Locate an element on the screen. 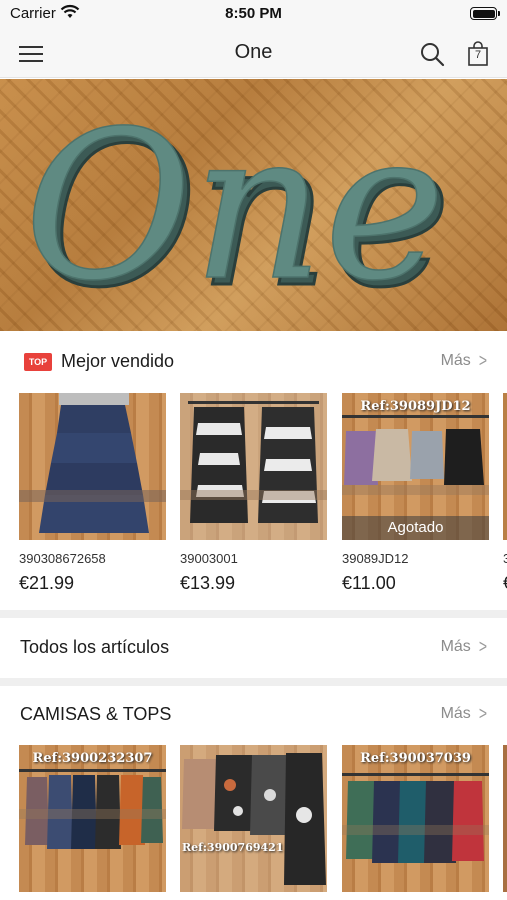  product-price: €11.00 is located at coordinates (369, 583).